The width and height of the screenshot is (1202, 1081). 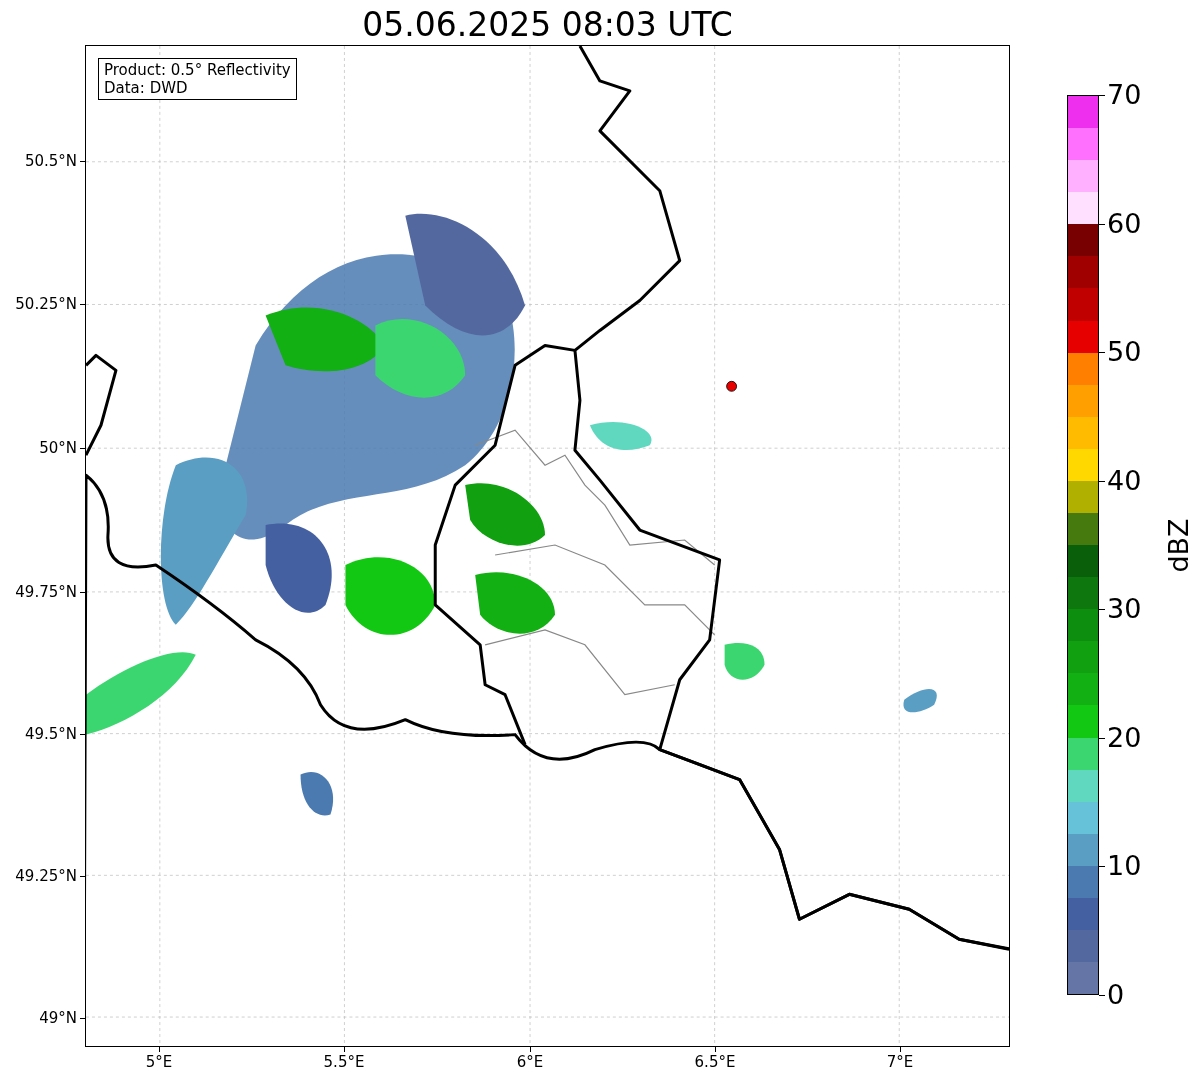 I want to click on latitude-label: 49°N, so click(x=58, y=1018).